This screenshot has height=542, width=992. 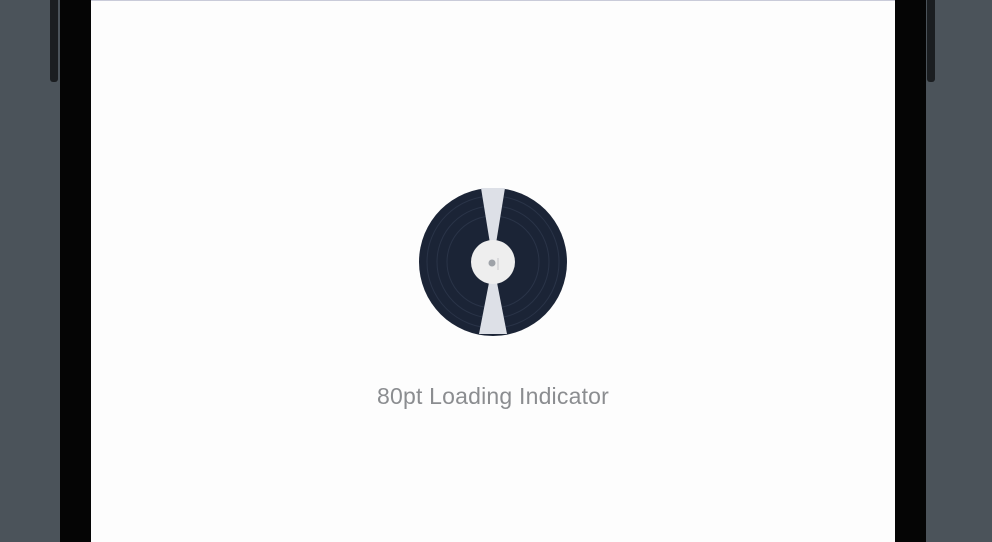 I want to click on loading-indicator, so click(x=493, y=262).